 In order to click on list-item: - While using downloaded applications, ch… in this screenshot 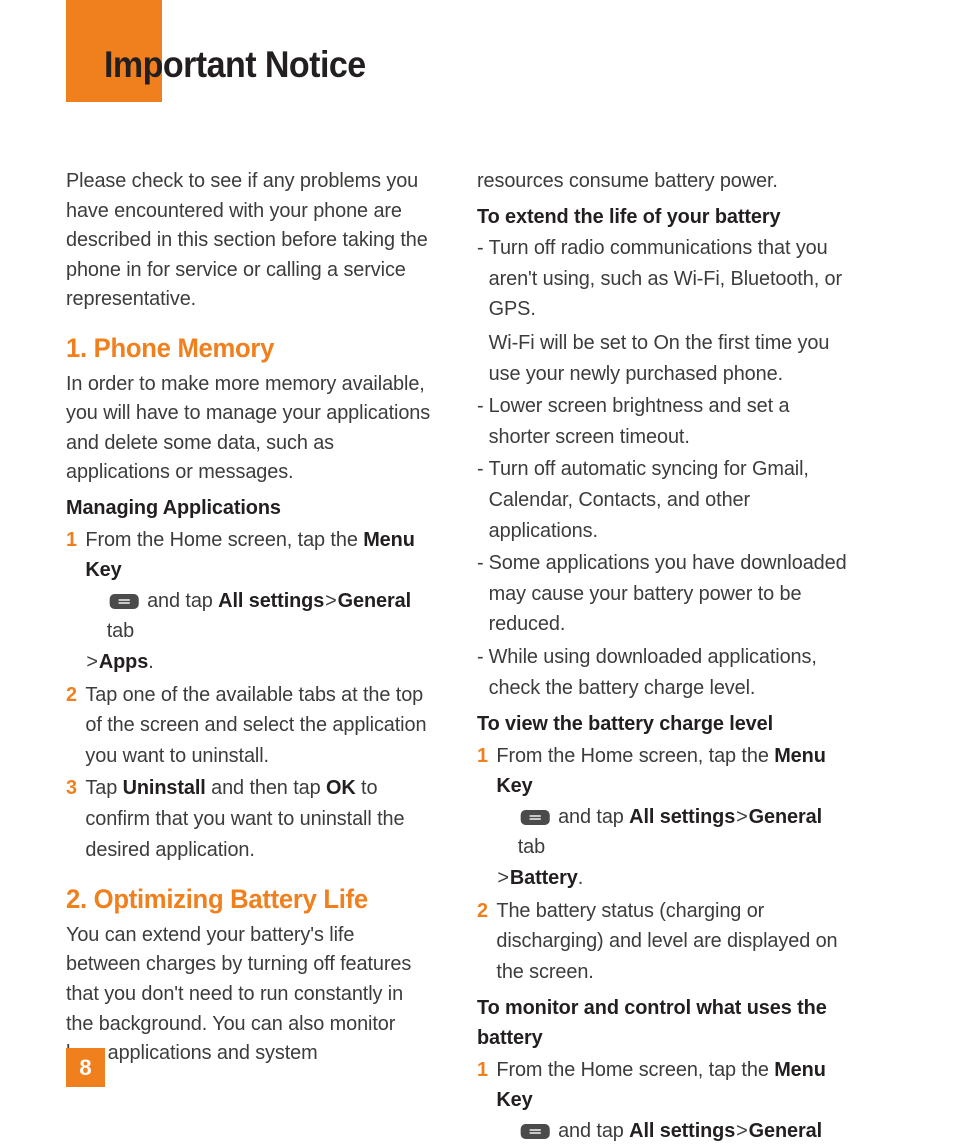, I will do `click(663, 672)`.